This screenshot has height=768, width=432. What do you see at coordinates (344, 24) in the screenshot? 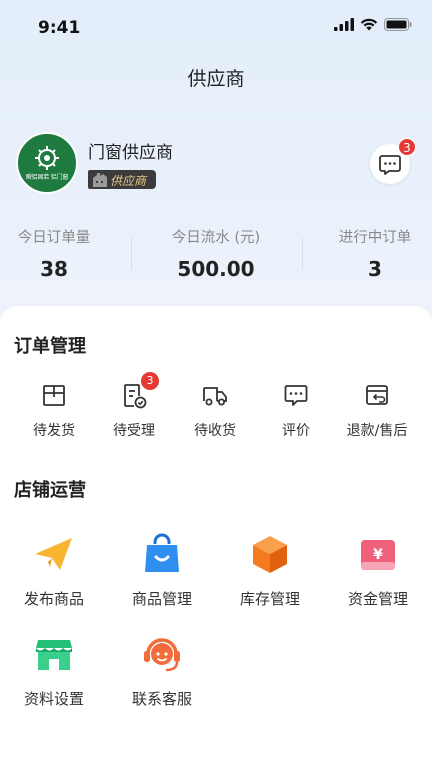
I see `signal-icon` at bounding box center [344, 24].